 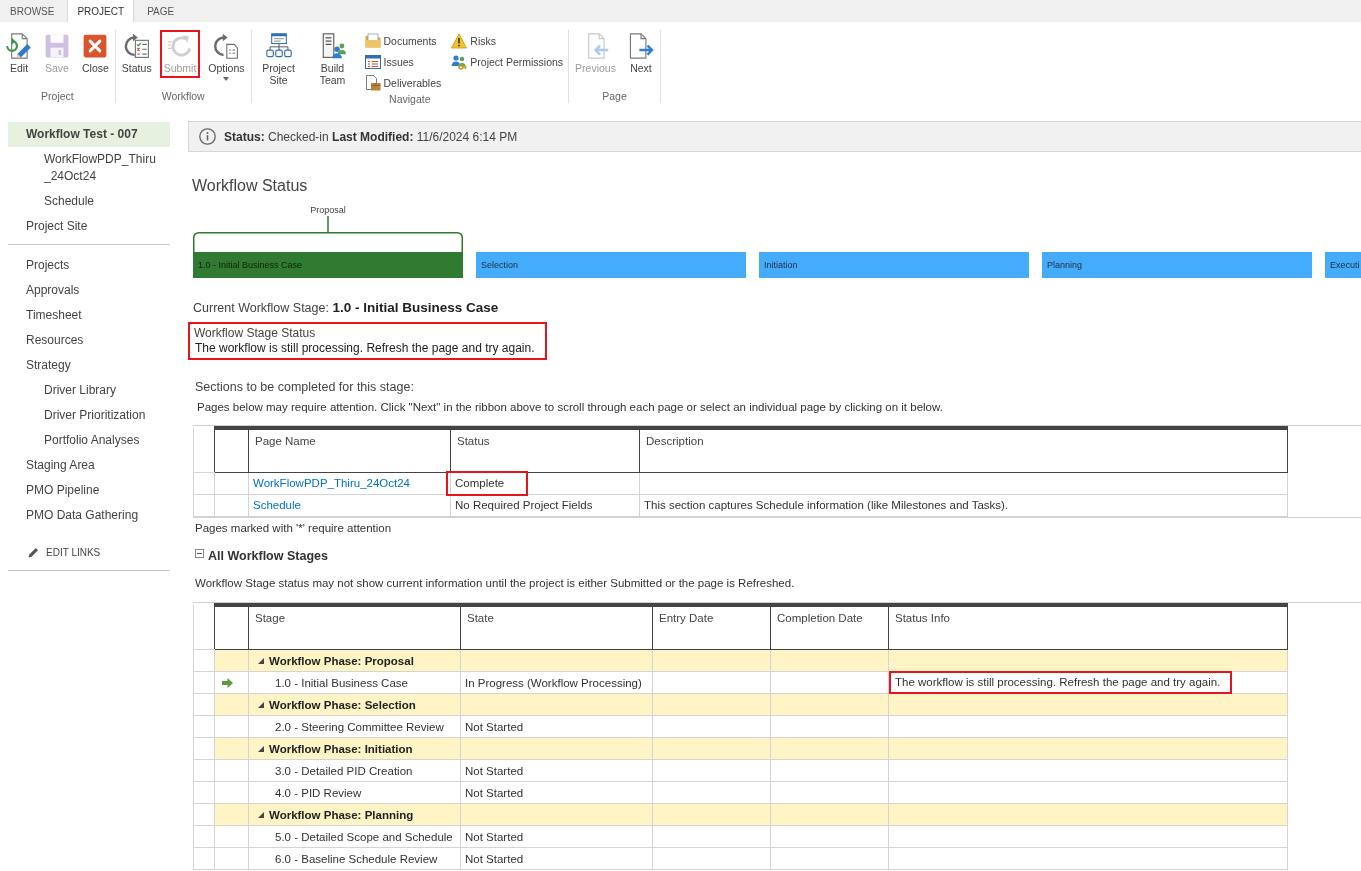 What do you see at coordinates (226, 46) in the screenshot?
I see `circular-arrow-document-icon` at bounding box center [226, 46].